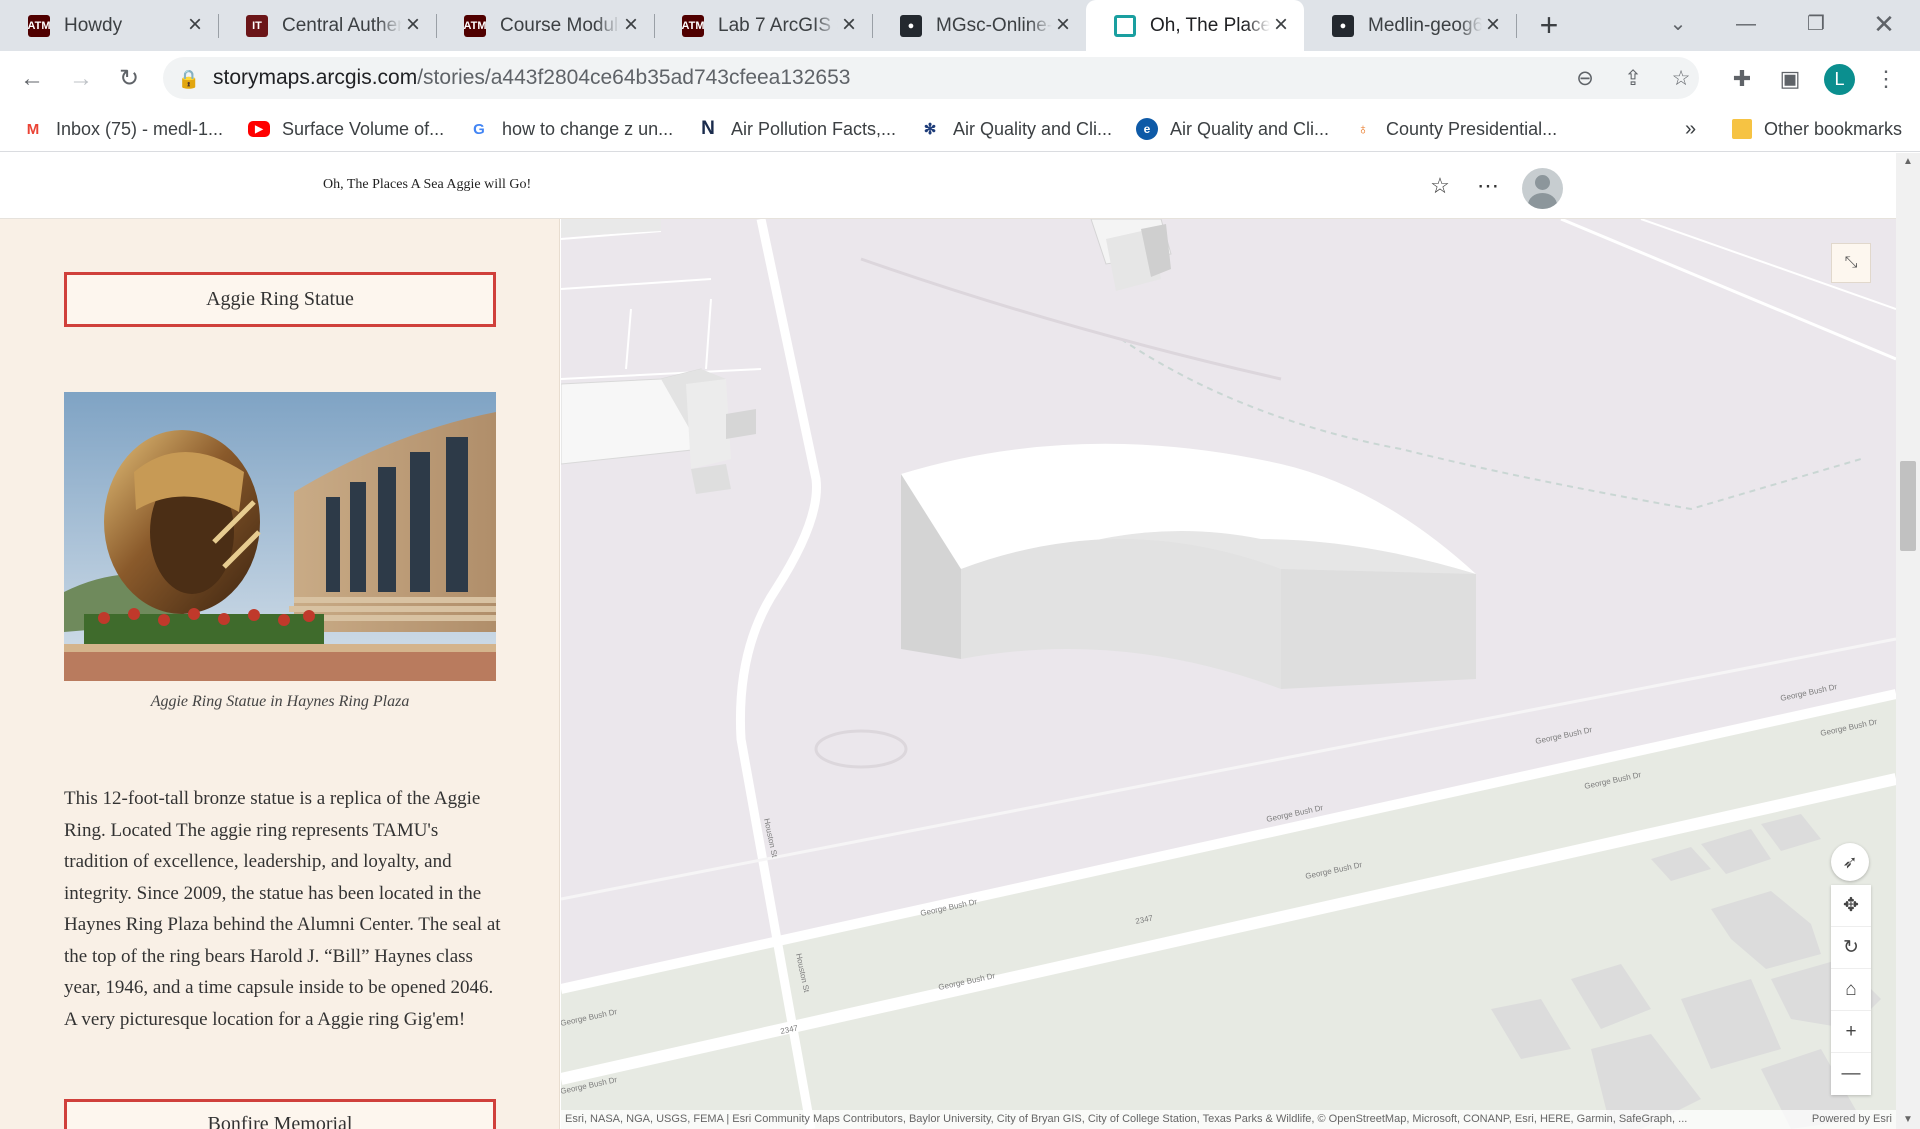 Image resolution: width=1920 pixels, height=1129 pixels. Describe the element at coordinates (259, 129) in the screenshot. I see `youtube-icon: ▶` at that location.